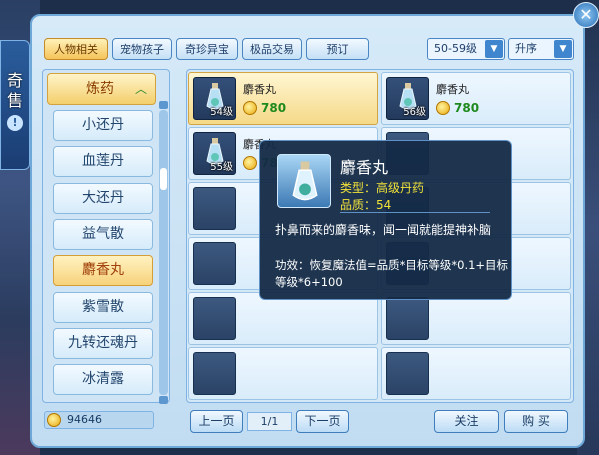 The width and height of the screenshot is (599, 455). What do you see at coordinates (269, 421) in the screenshot?
I see `page-number: 1/1` at bounding box center [269, 421].